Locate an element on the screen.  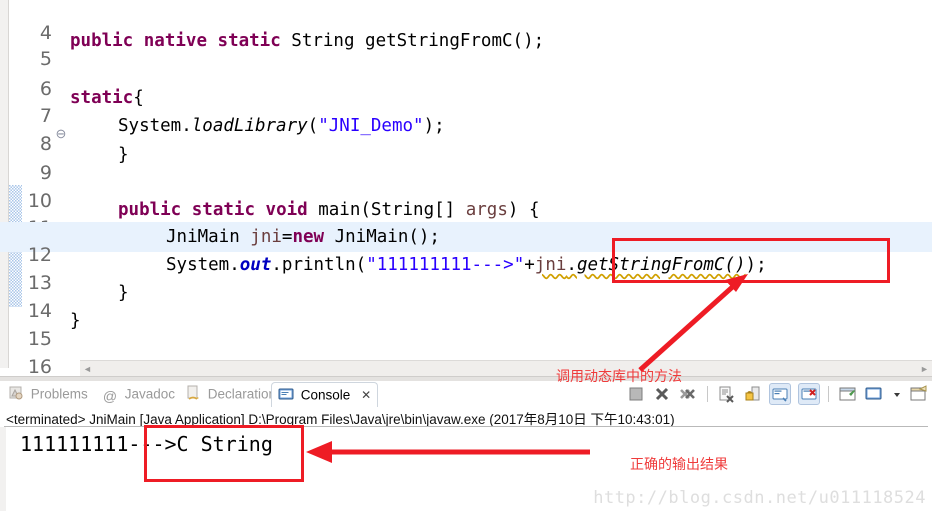
loadlibrary-call: loadLibrary is located at coordinates (249, 126).